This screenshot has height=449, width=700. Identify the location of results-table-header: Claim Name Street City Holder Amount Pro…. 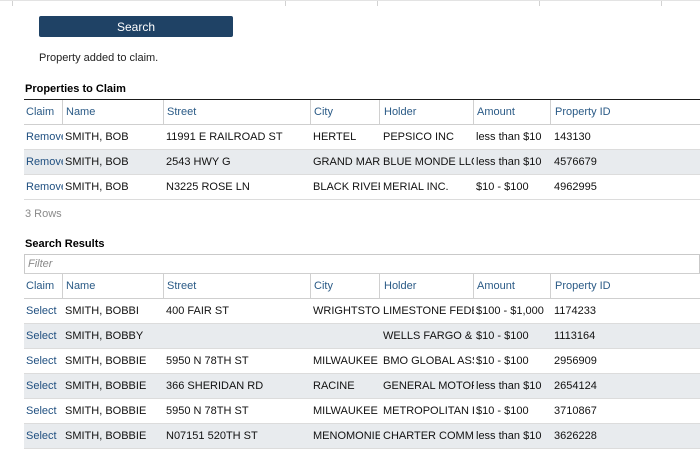
(362, 286).